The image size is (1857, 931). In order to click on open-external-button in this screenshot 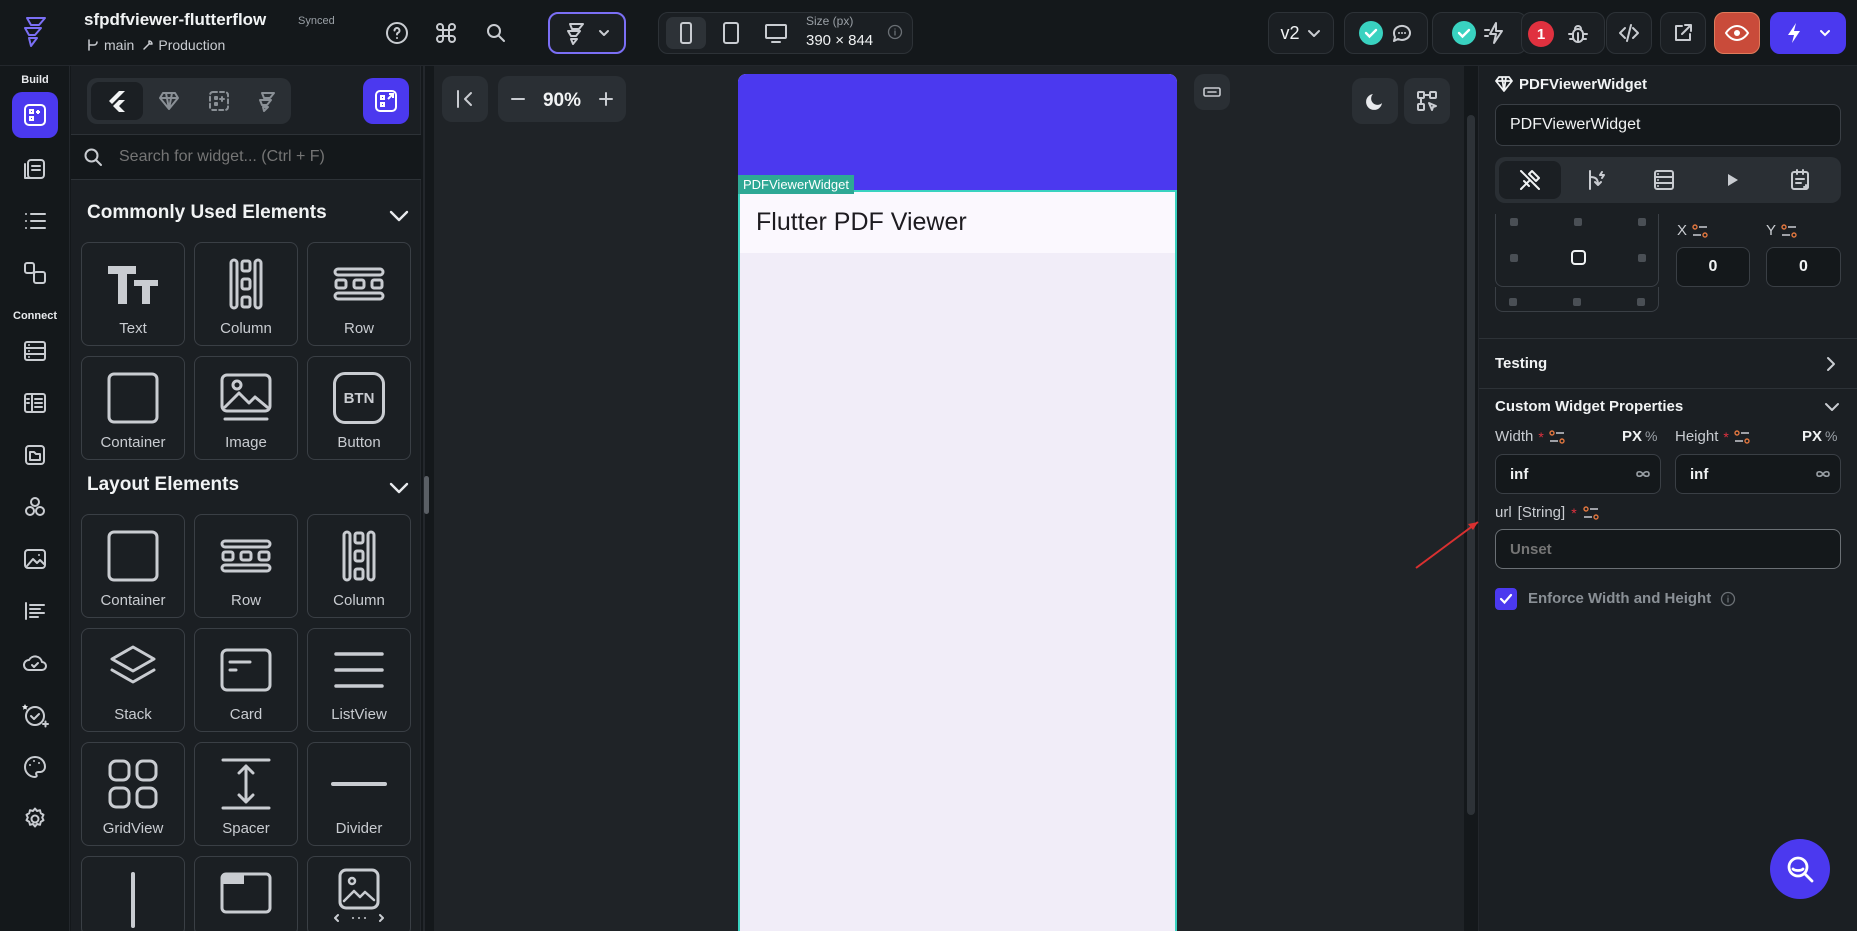, I will do `click(1683, 33)`.